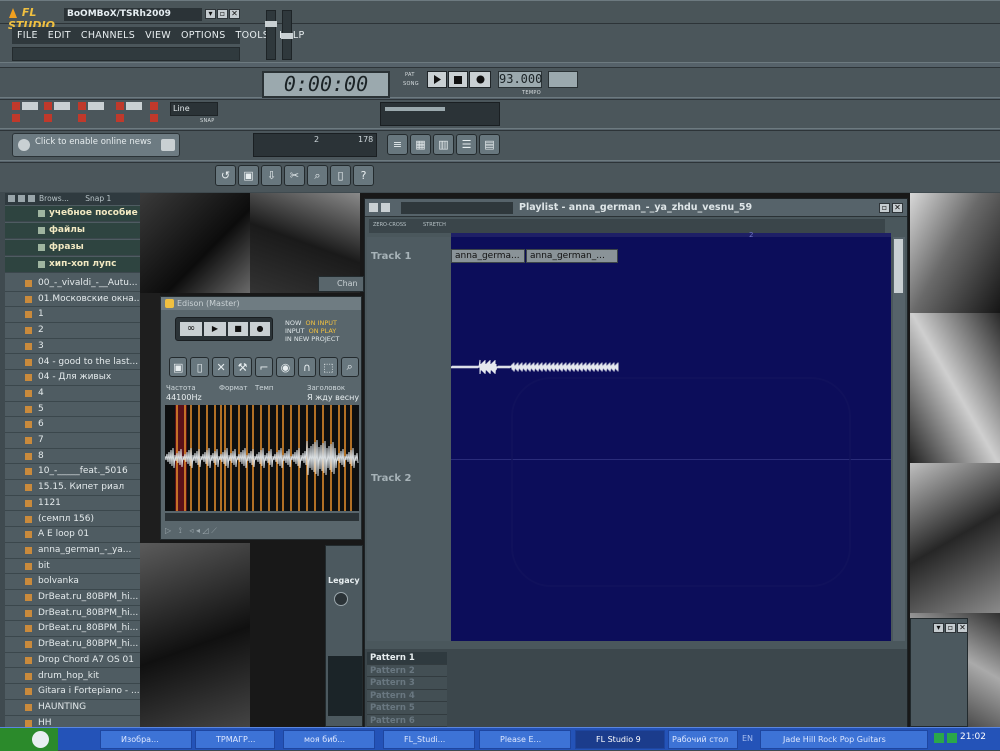 The image size is (1000, 751). I want to click on tray-icon, so click(939, 738).